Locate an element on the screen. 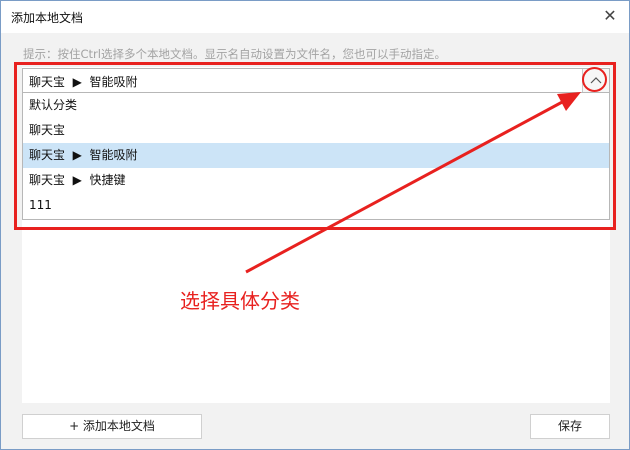  category-option-liaotianbao: 聊天宝 is located at coordinates (316, 130).